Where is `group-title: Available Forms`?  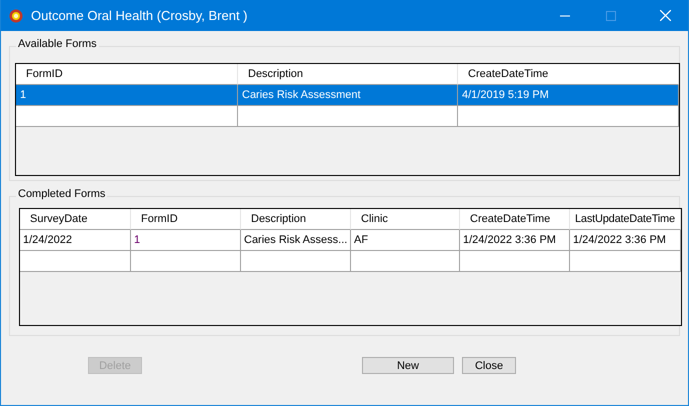 group-title: Available Forms is located at coordinates (57, 44).